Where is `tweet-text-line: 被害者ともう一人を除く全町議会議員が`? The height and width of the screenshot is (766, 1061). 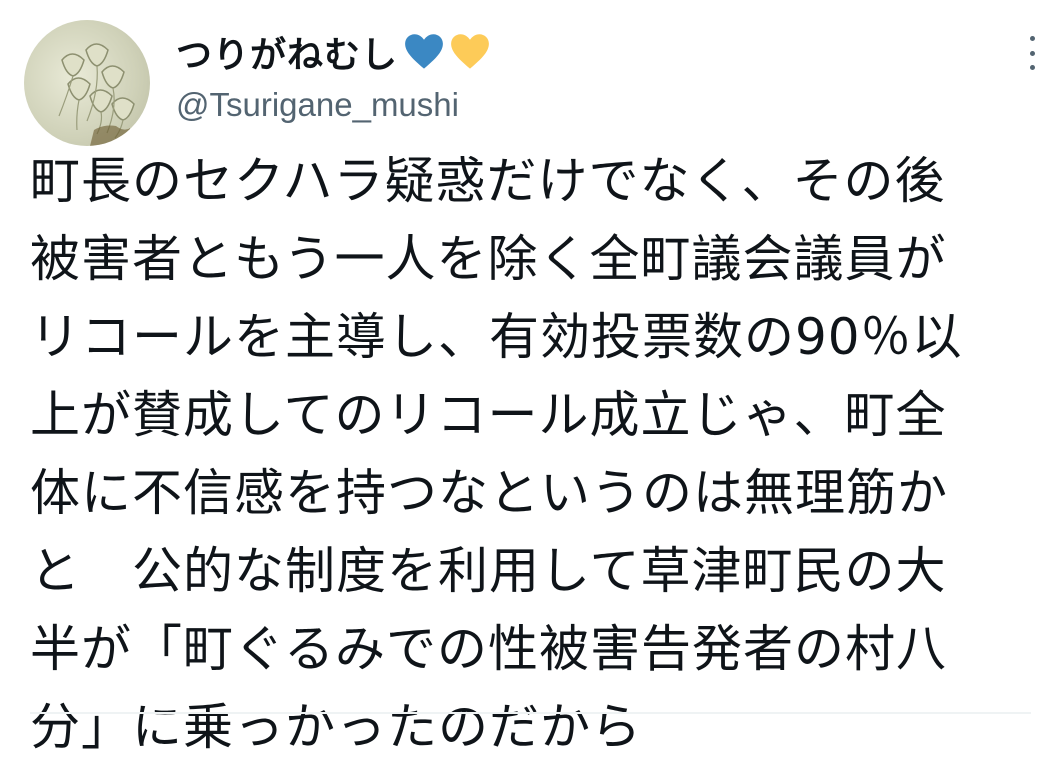
tweet-text-line: 被害者ともう一人を除く全町議会議員が is located at coordinates (488, 259).